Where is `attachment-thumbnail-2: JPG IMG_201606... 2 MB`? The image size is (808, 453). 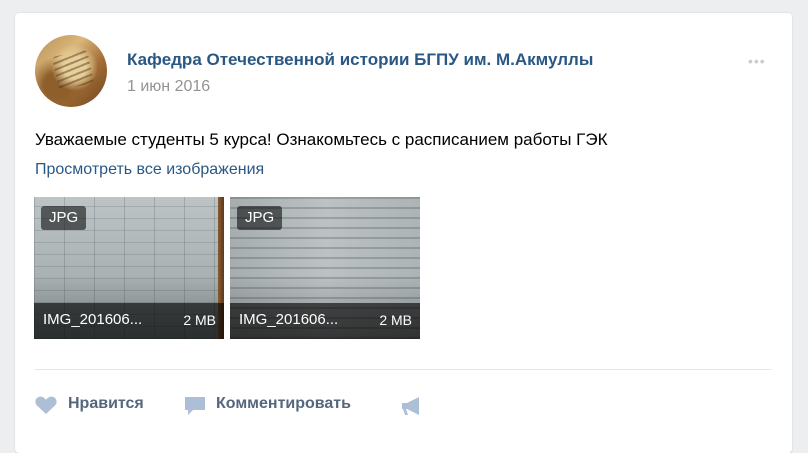
attachment-thumbnail-2: JPG IMG_201606... 2 MB is located at coordinates (325, 268).